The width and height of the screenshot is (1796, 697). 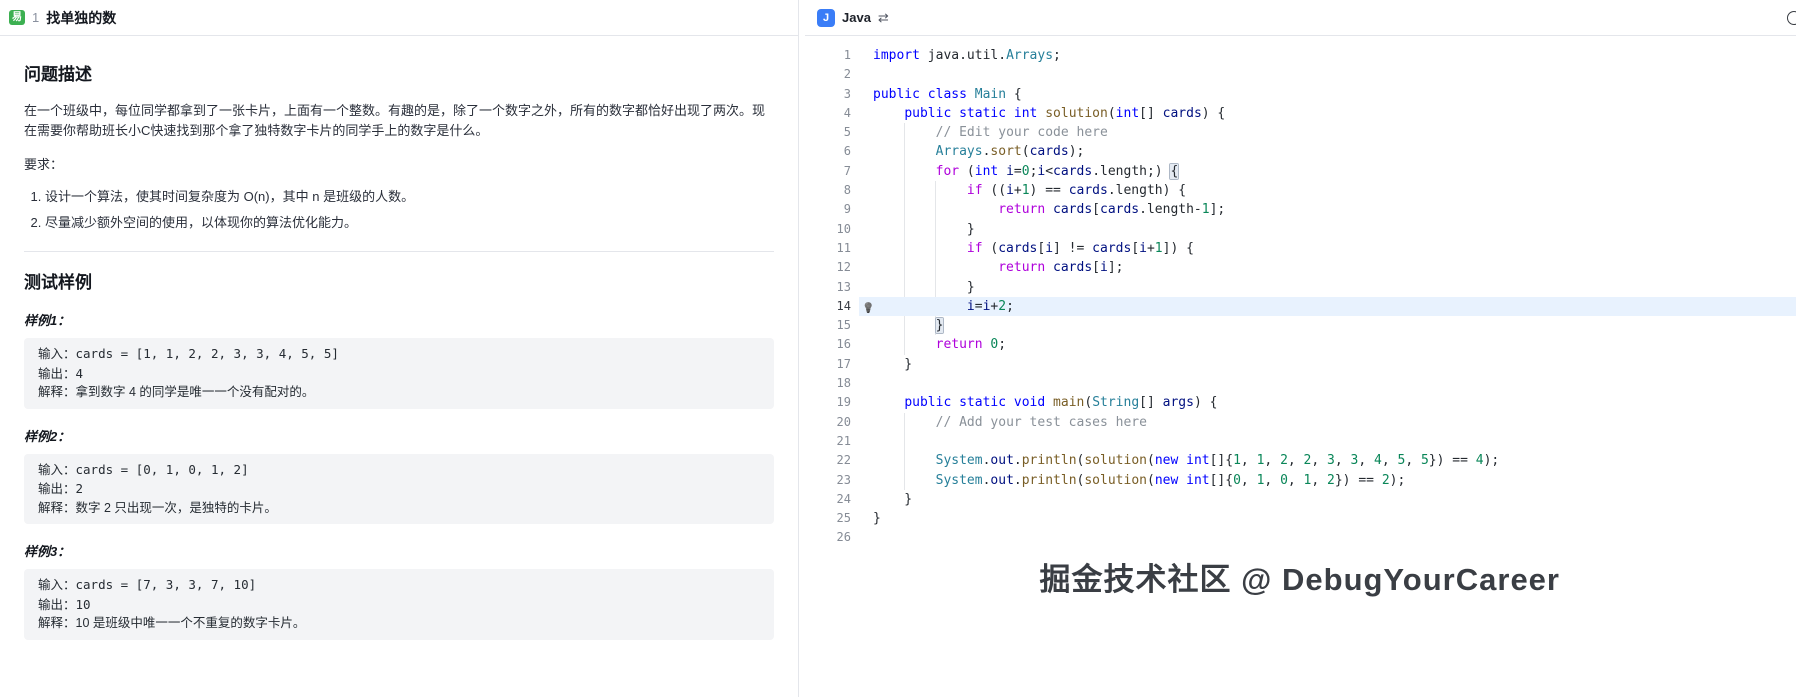 I want to click on line-number: 3, so click(x=847, y=93).